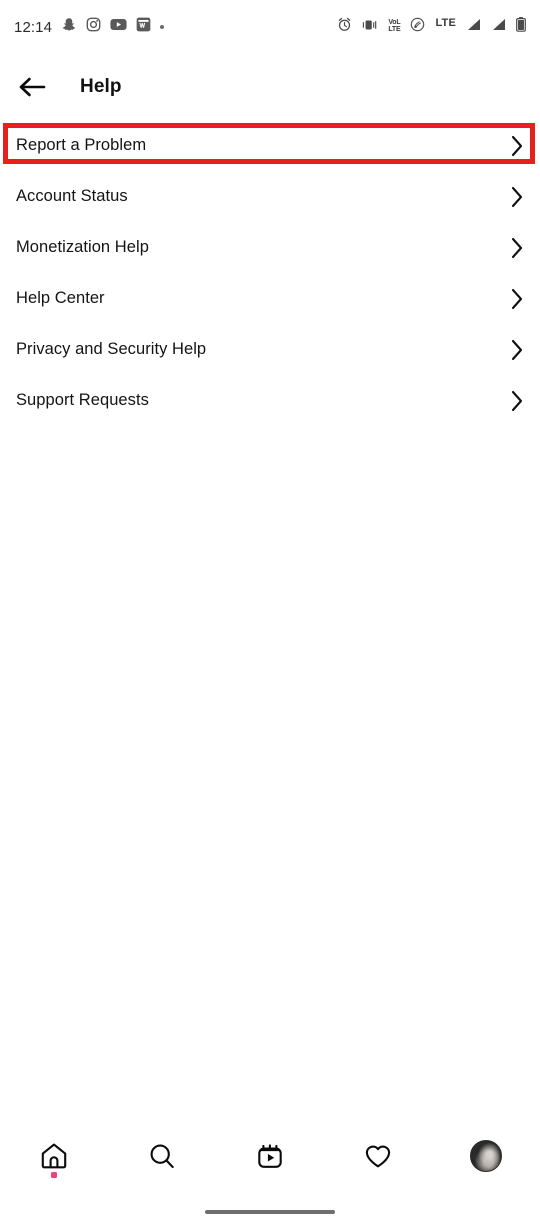 This screenshot has width=540, height=1230. I want to click on home-gesture-bar, so click(270, 1212).